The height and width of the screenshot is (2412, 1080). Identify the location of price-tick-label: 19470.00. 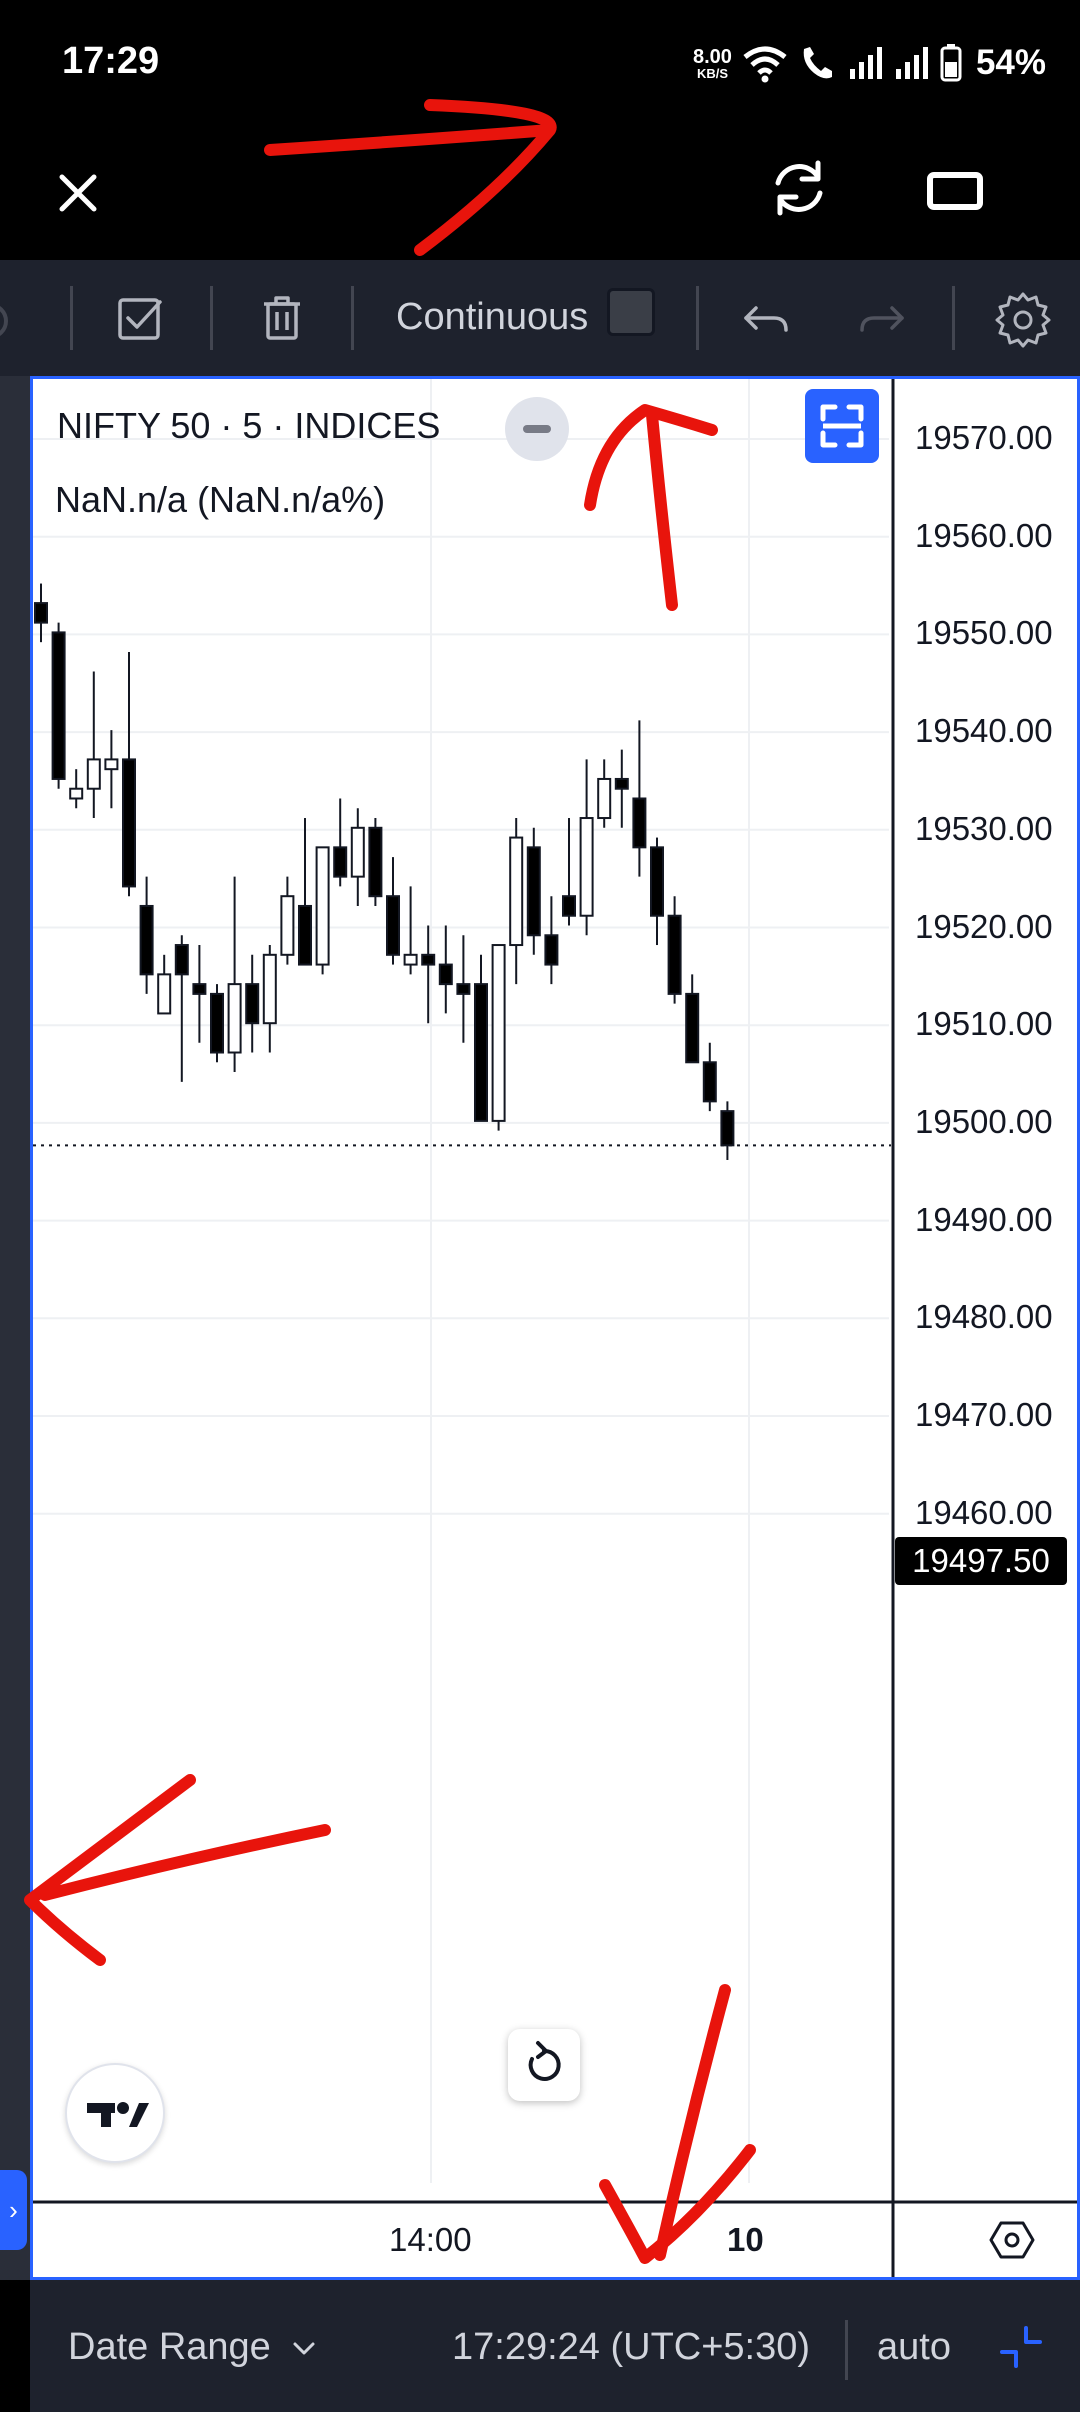
(984, 1414).